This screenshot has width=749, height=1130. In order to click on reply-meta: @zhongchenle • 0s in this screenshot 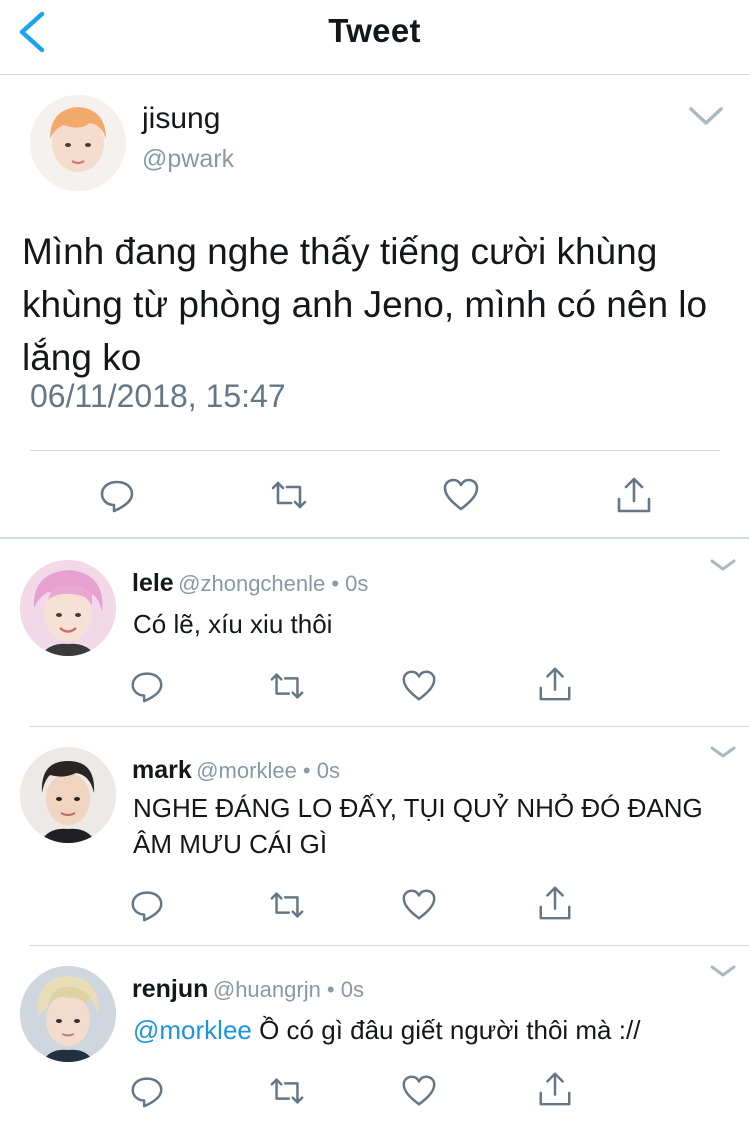, I will do `click(273, 583)`.